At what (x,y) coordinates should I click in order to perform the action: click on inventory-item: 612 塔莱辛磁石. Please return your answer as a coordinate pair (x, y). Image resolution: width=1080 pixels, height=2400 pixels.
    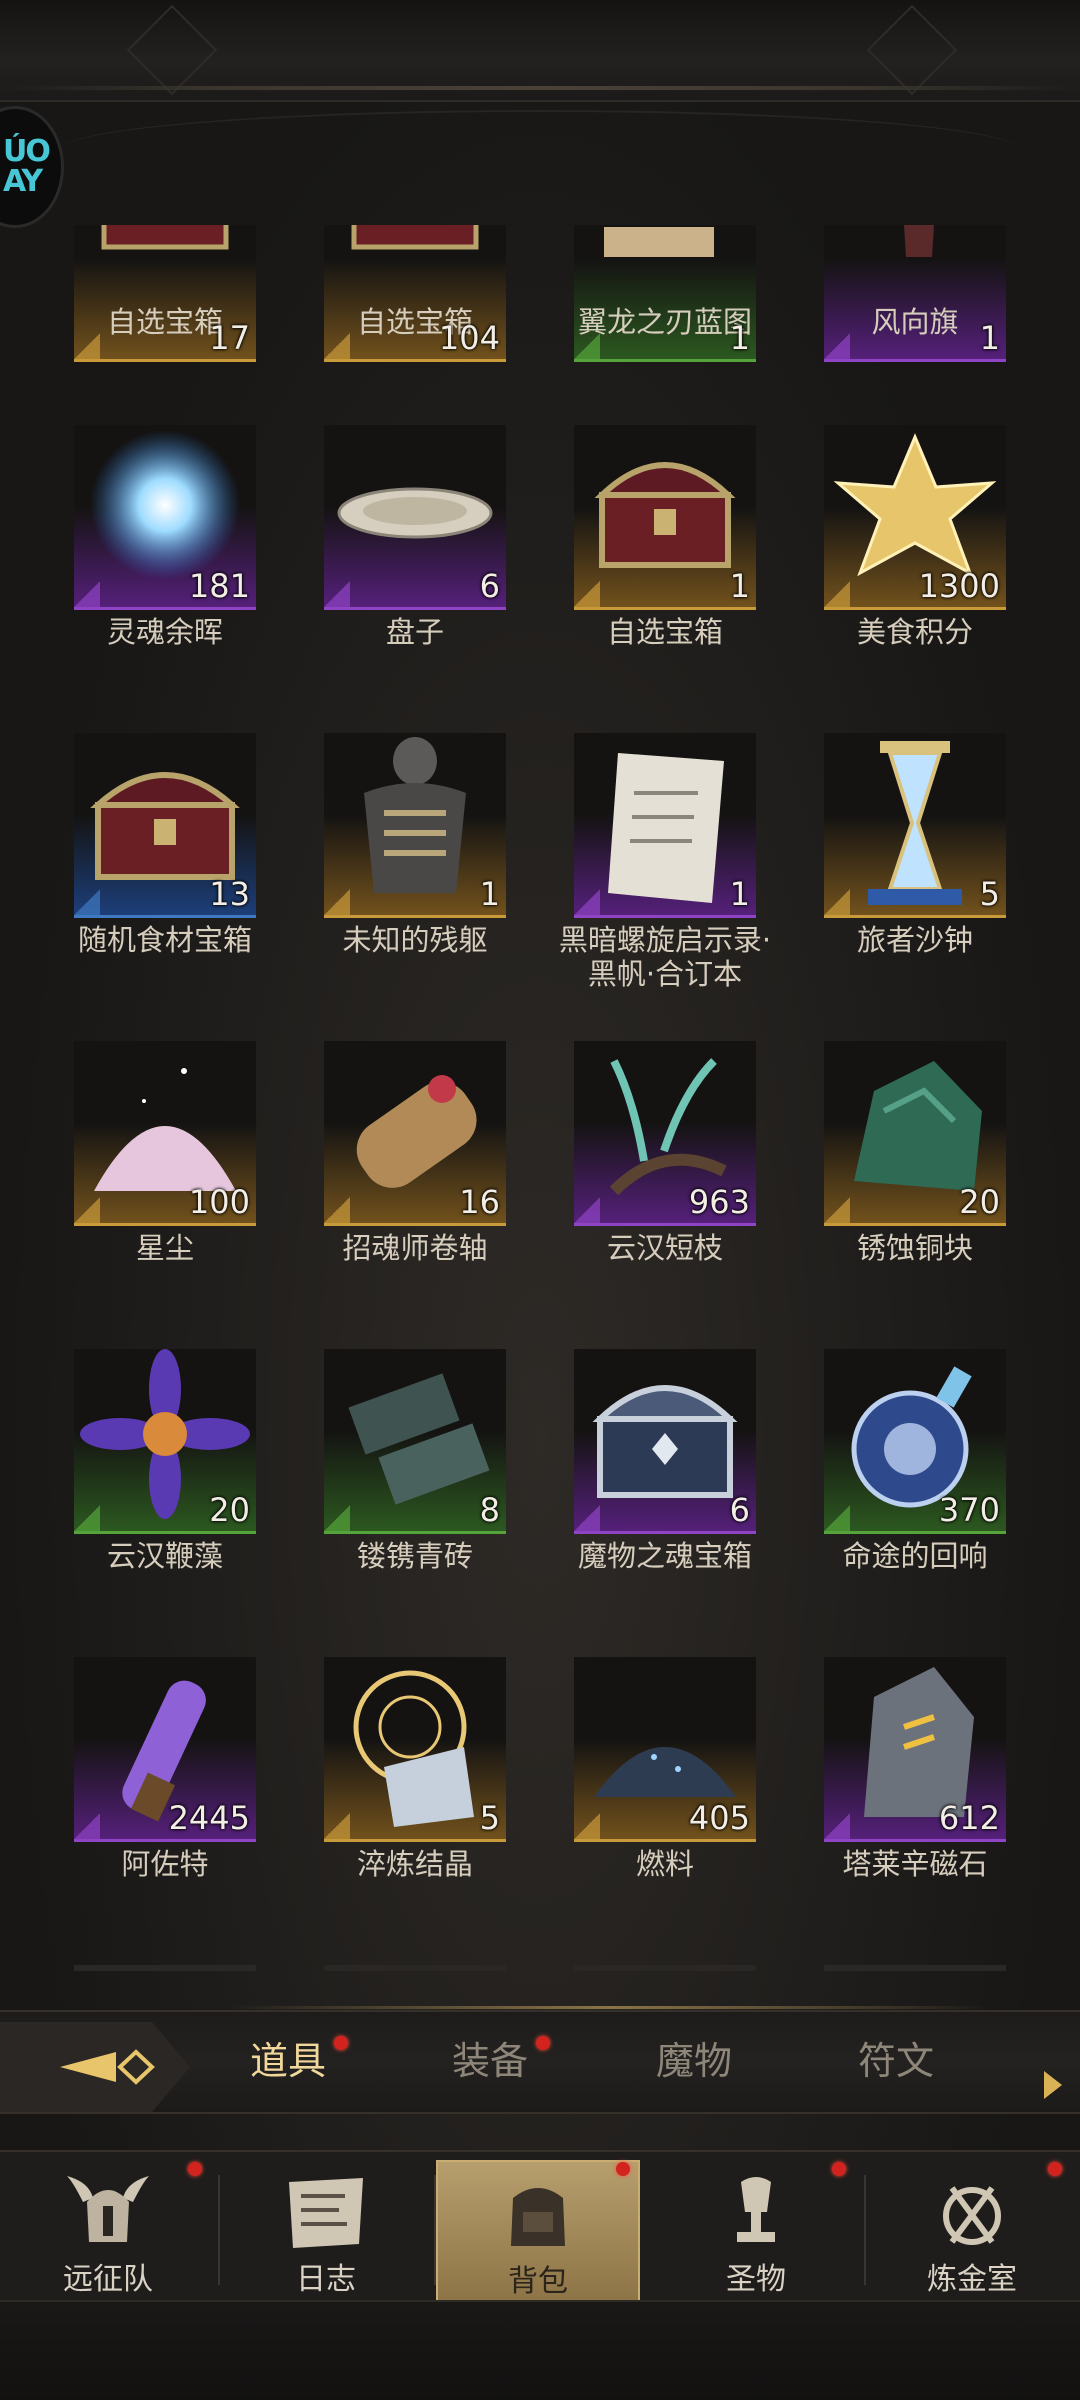
    Looking at the image, I should click on (915, 1769).